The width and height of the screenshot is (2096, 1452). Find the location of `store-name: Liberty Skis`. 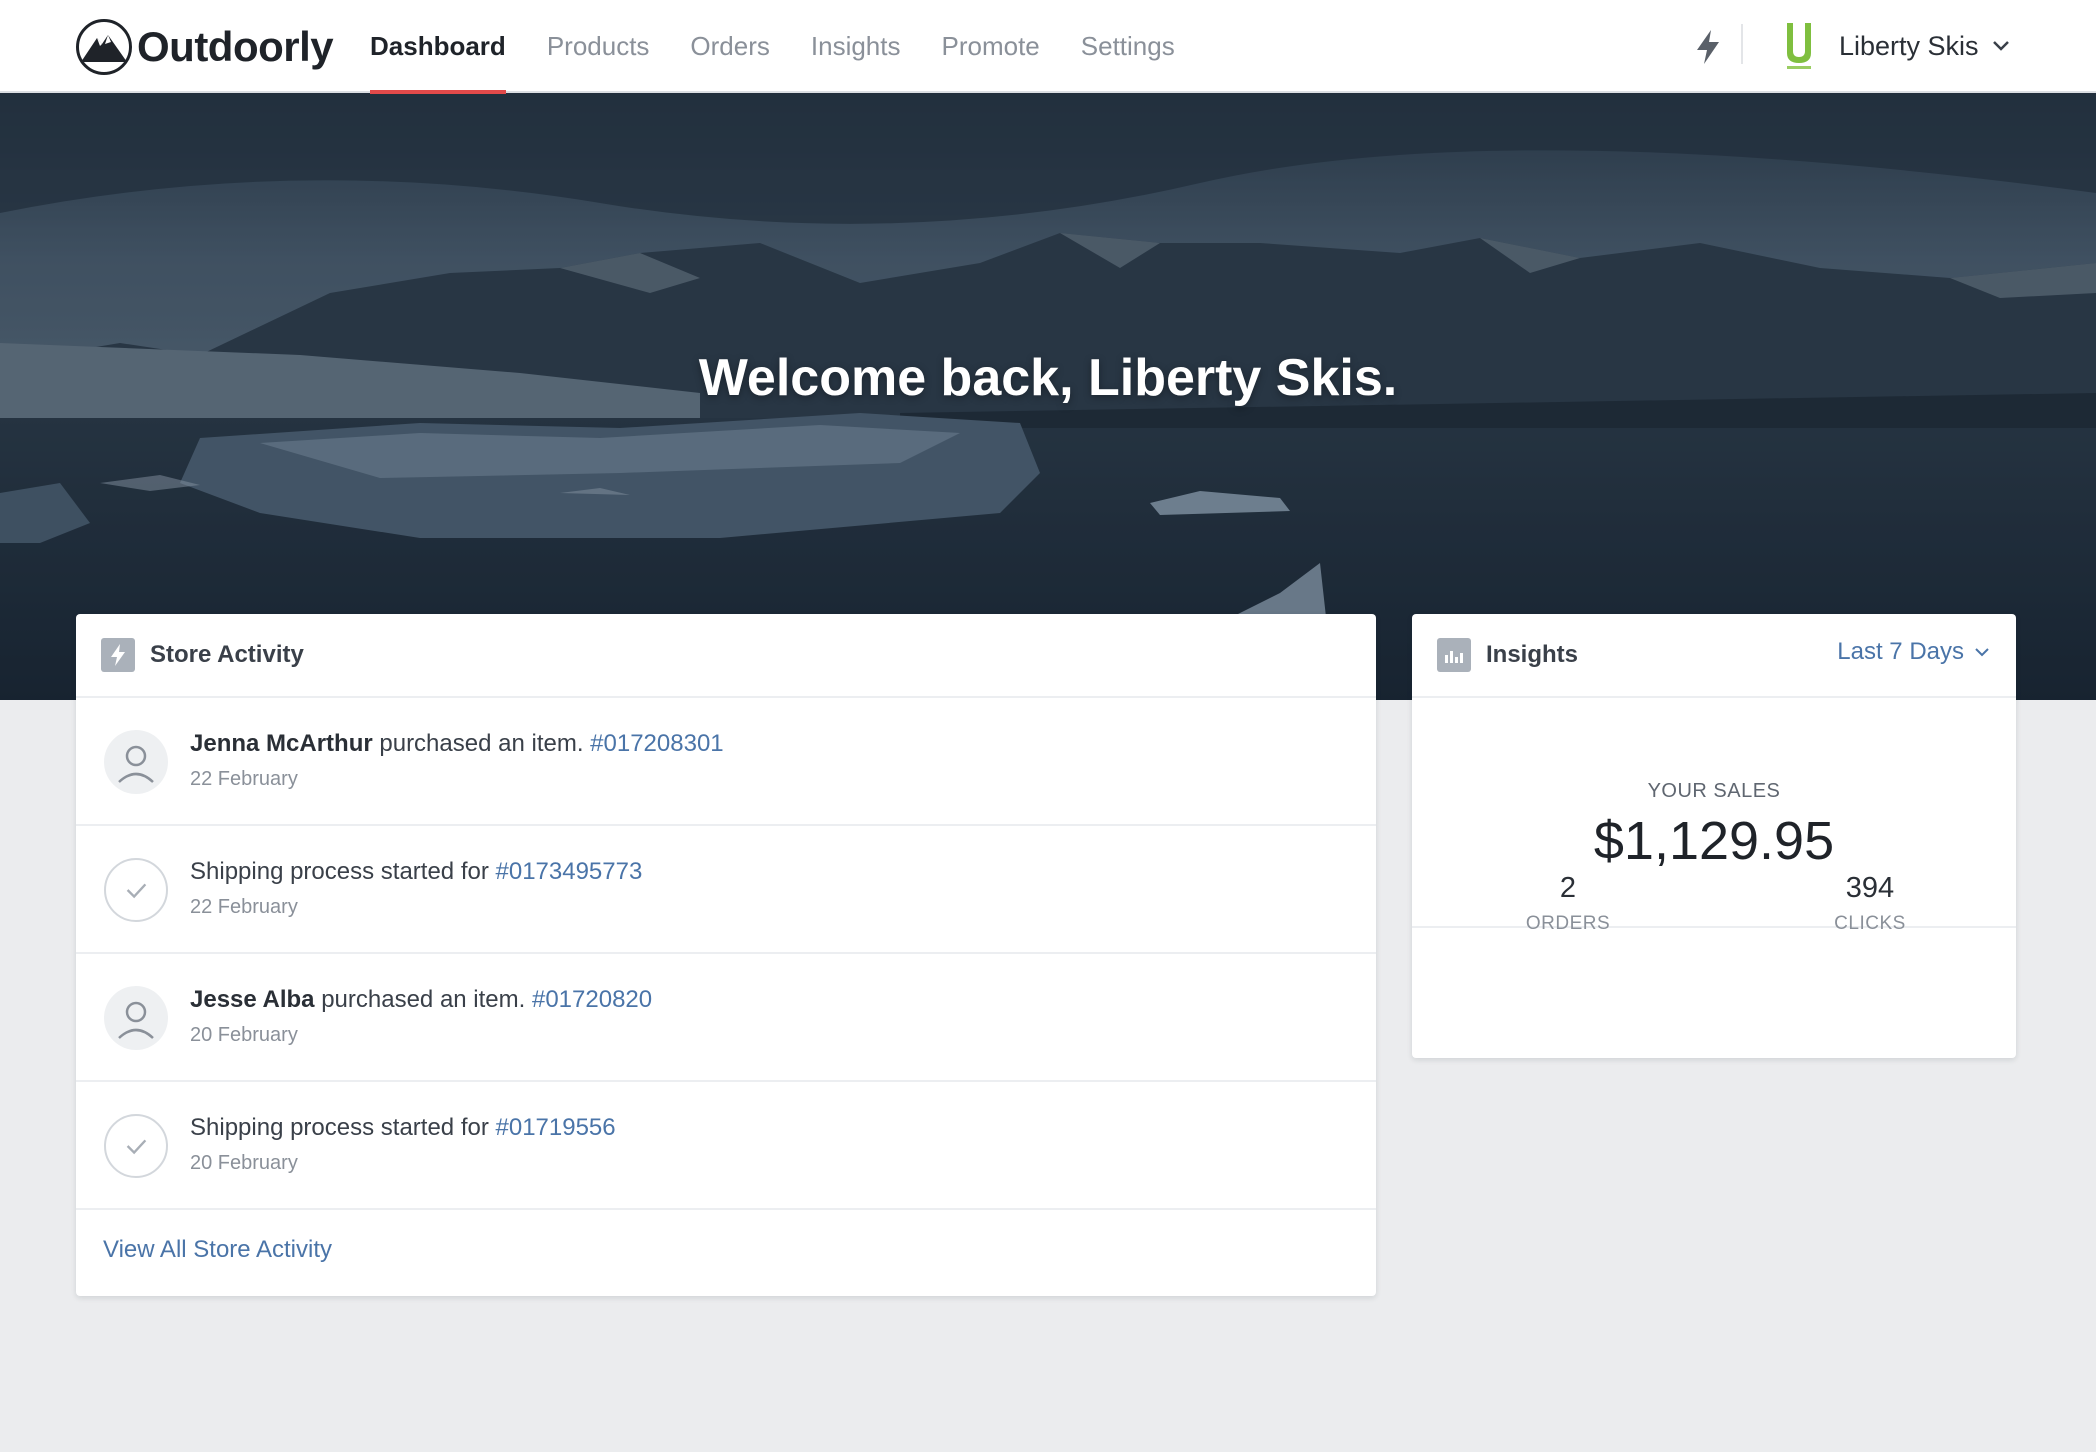

store-name: Liberty Skis is located at coordinates (1909, 45).